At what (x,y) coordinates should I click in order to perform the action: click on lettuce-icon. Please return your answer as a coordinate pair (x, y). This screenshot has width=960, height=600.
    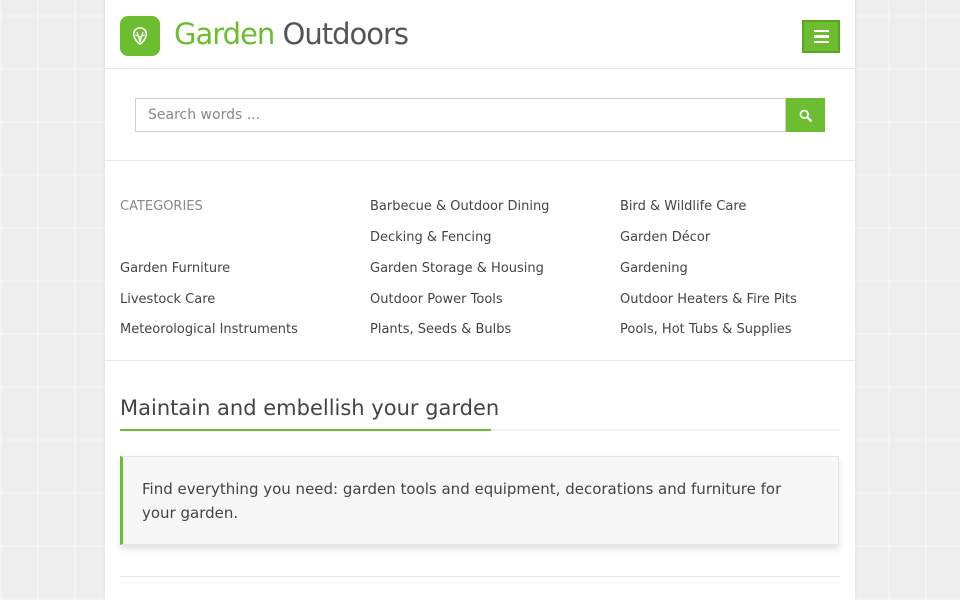
    Looking at the image, I should click on (140, 36).